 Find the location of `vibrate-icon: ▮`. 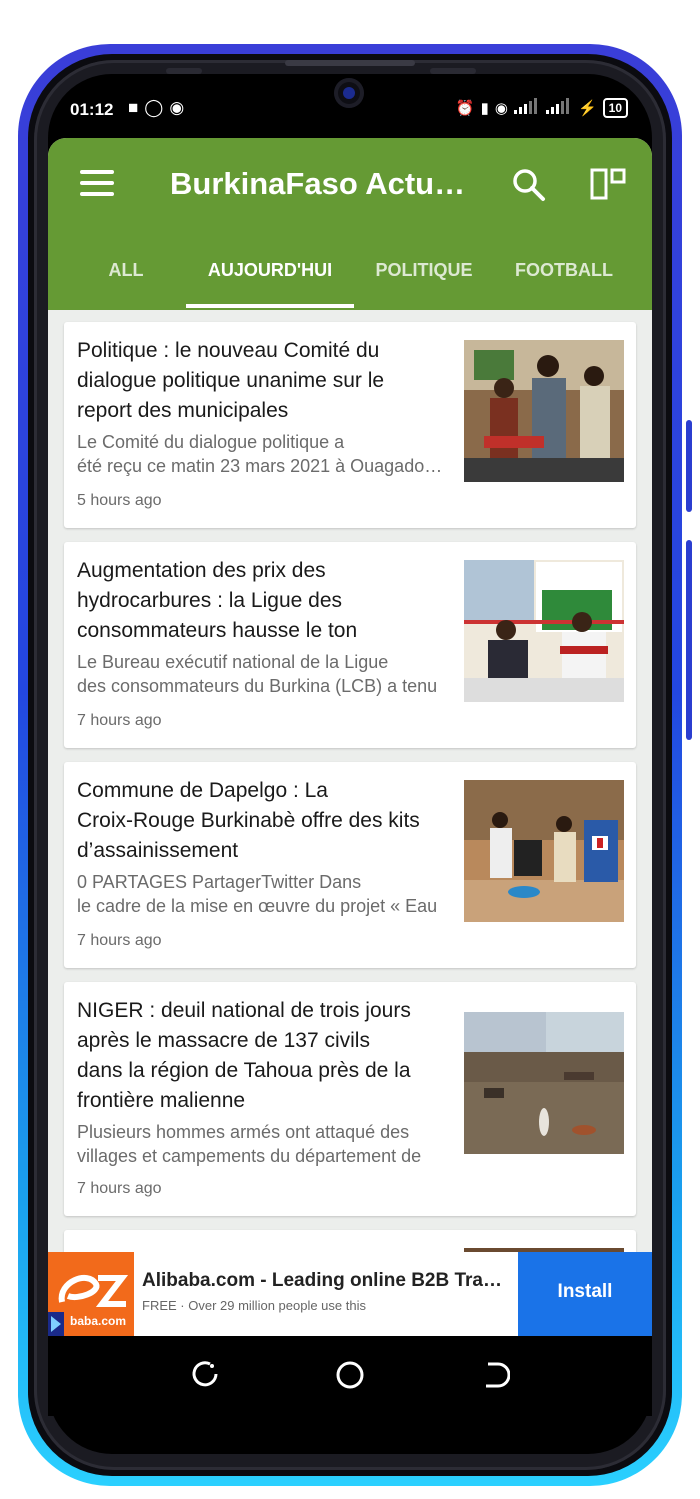

vibrate-icon: ▮ is located at coordinates (484, 108).